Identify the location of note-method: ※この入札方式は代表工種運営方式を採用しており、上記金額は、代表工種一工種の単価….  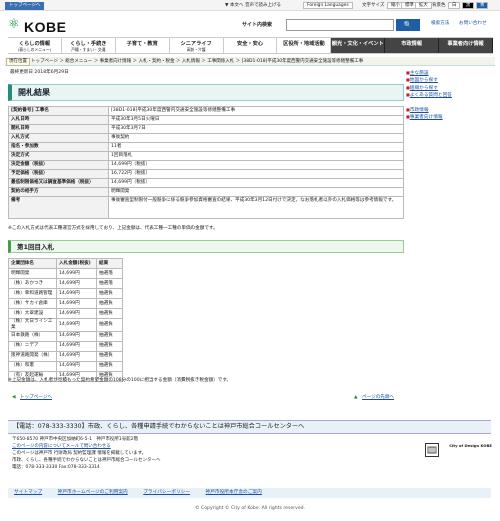
(113, 228).